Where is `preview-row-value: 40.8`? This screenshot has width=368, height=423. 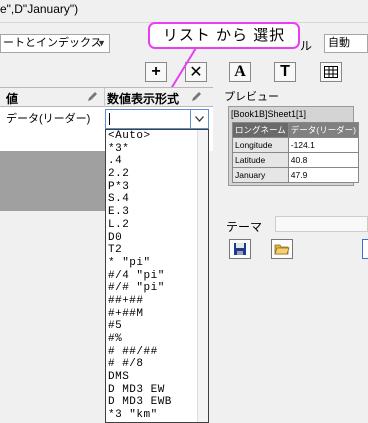 preview-row-value: 40.8 is located at coordinates (323, 160).